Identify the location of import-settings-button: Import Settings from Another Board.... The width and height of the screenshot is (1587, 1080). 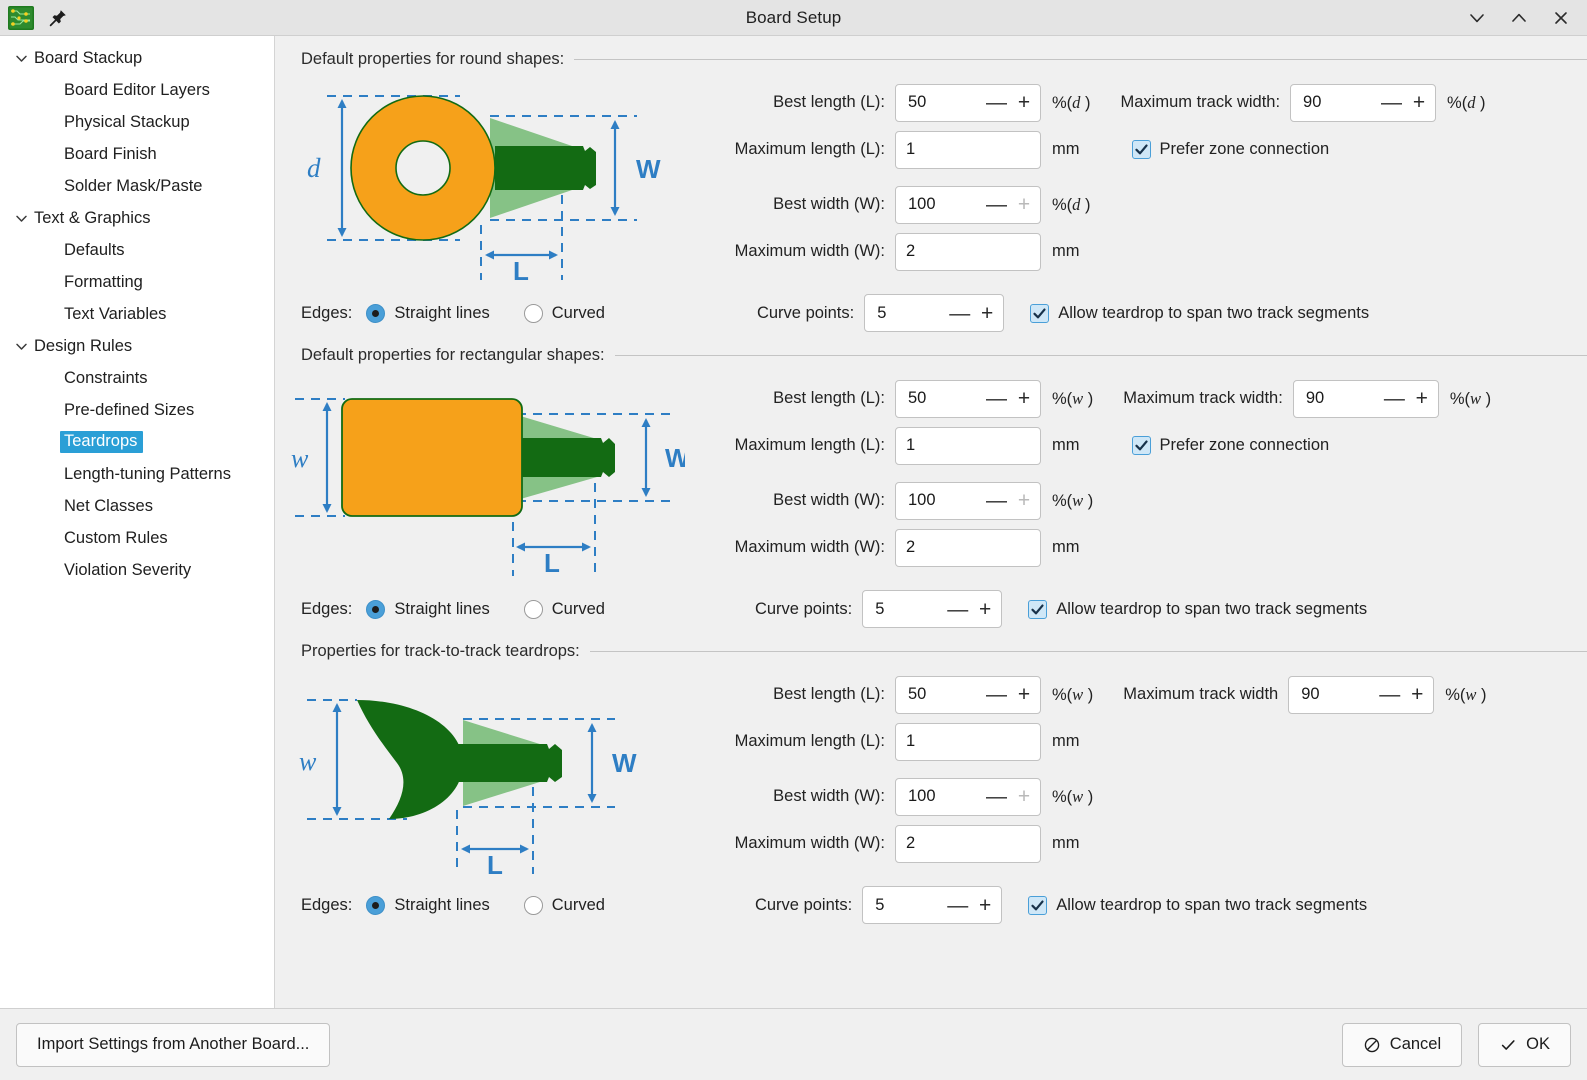
(173, 1044).